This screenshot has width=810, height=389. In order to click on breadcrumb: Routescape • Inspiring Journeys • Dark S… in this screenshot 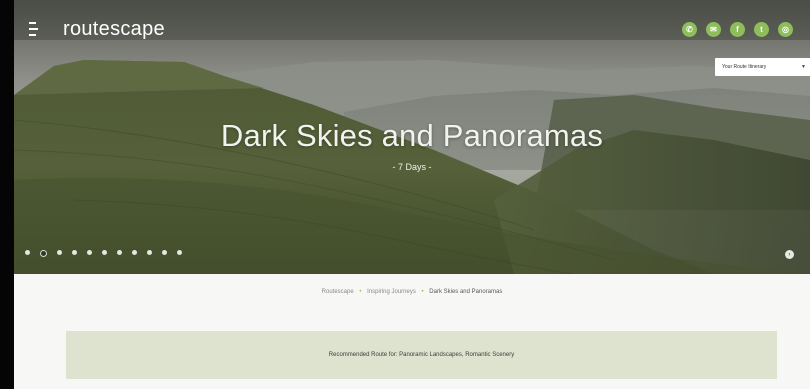, I will do `click(412, 292)`.